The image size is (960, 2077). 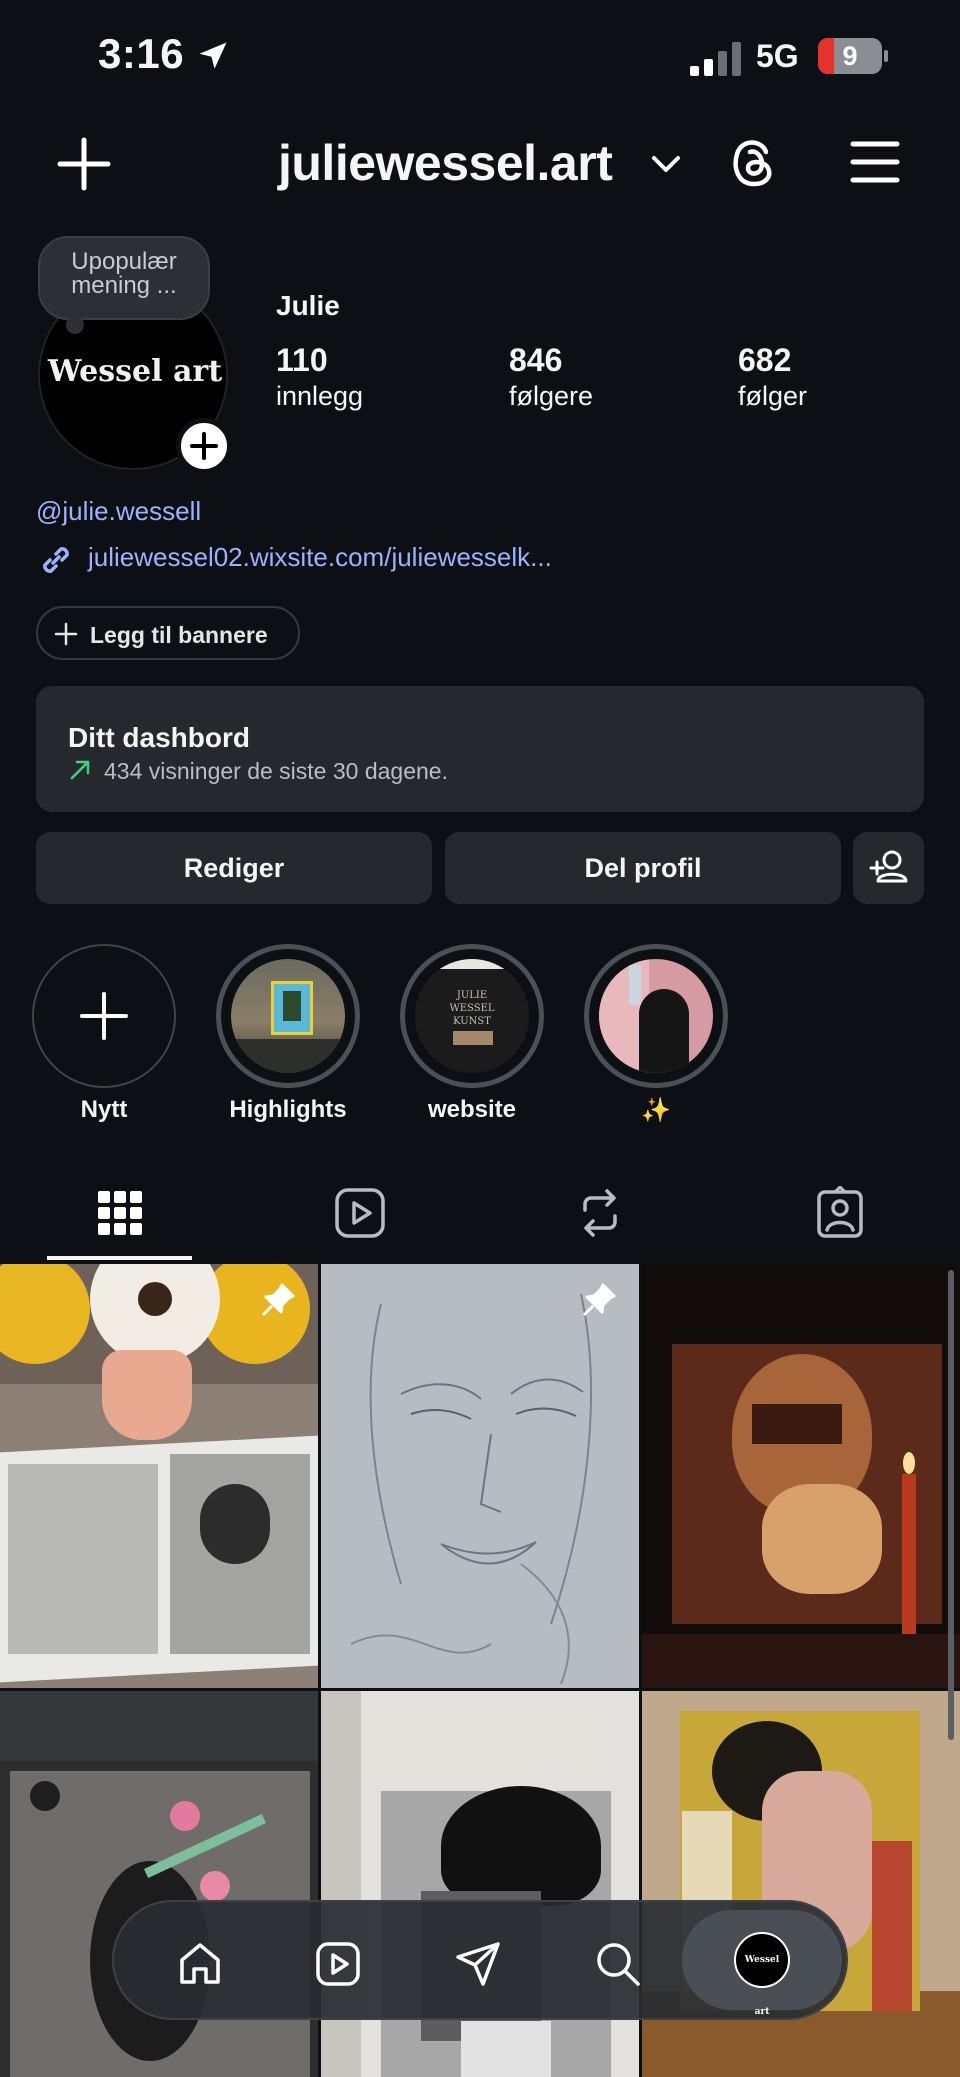 What do you see at coordinates (288, 1109) in the screenshot?
I see `highlight-label: Highlights` at bounding box center [288, 1109].